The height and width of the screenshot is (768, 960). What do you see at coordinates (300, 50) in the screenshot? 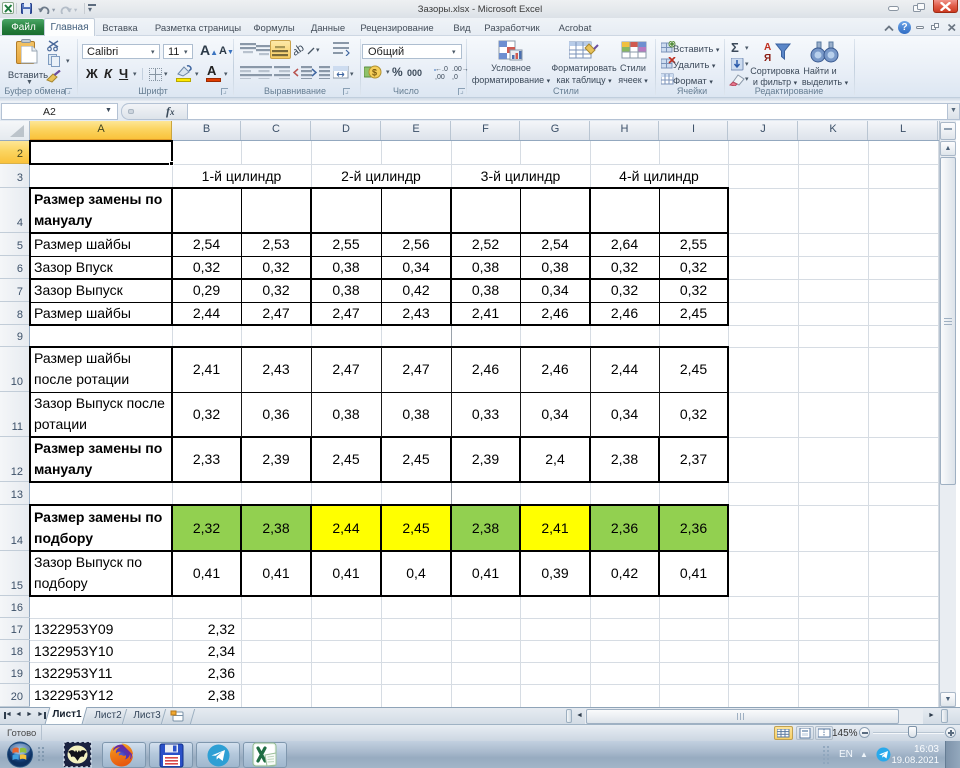
I see `svg-text: ab` at bounding box center [300, 50].